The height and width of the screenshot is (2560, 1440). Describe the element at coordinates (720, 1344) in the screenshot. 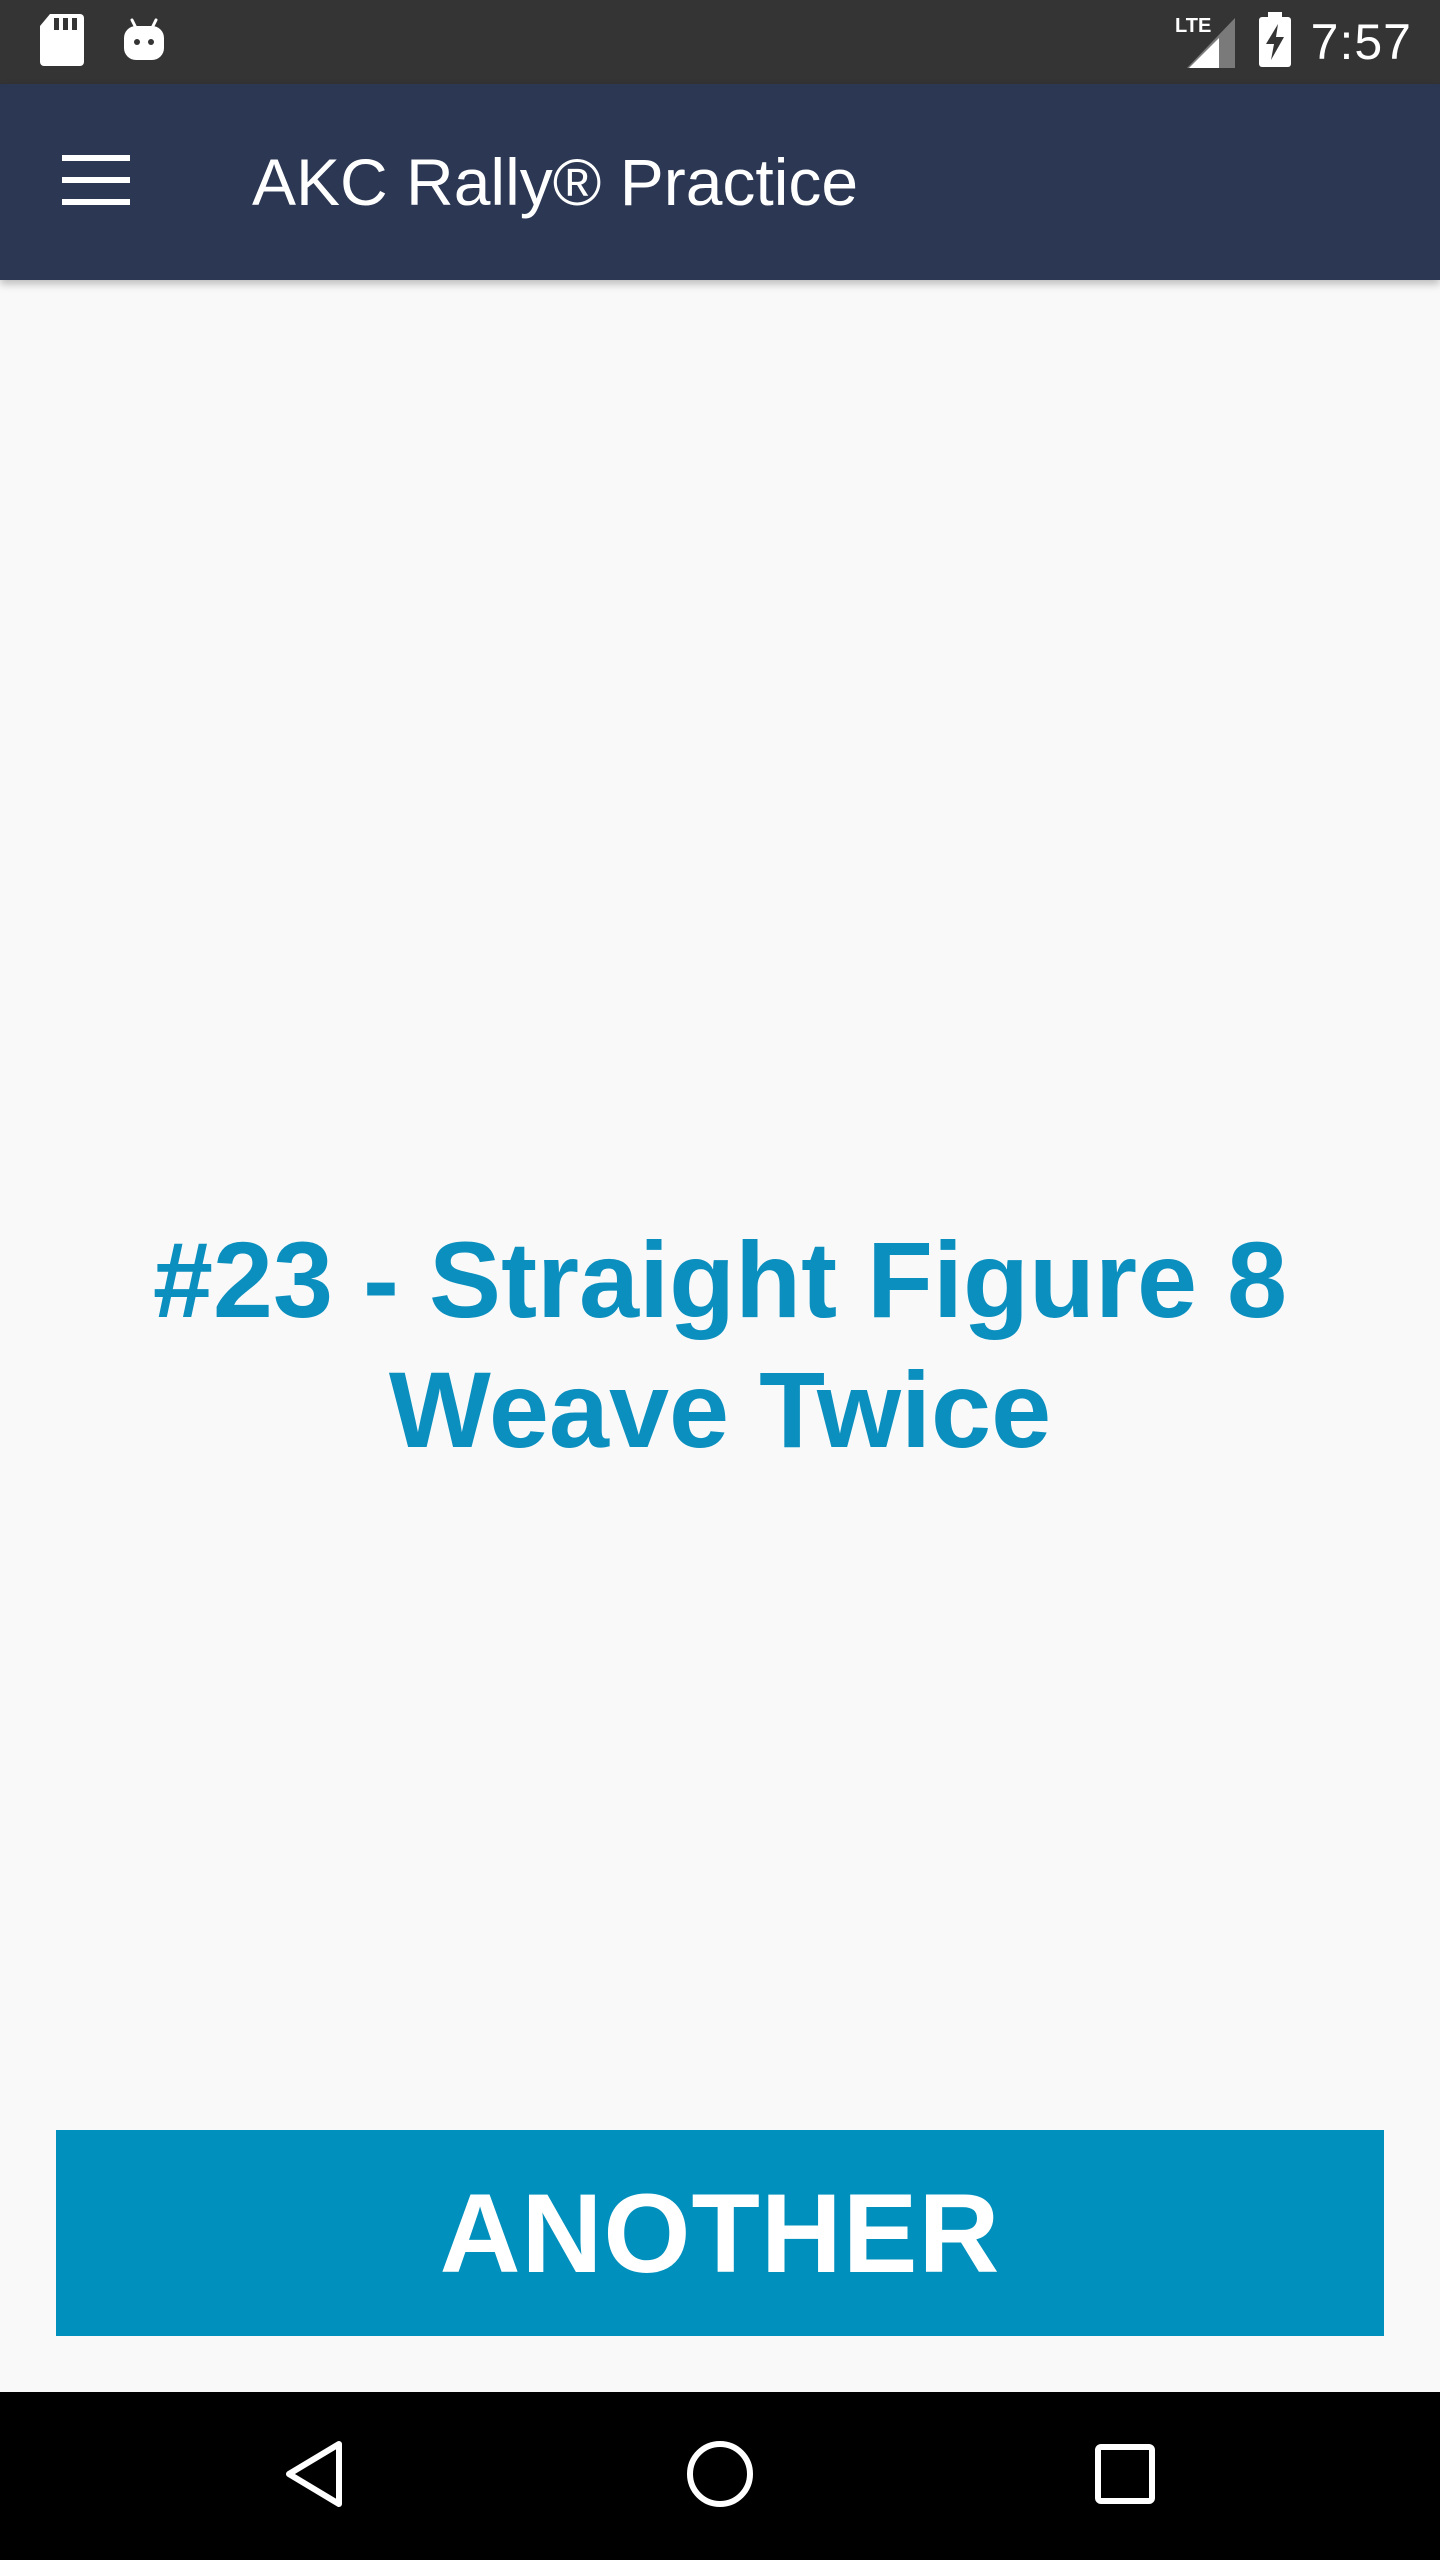

I see `exercise-title: #23 - Straight Figure 8 Weave Twice` at that location.